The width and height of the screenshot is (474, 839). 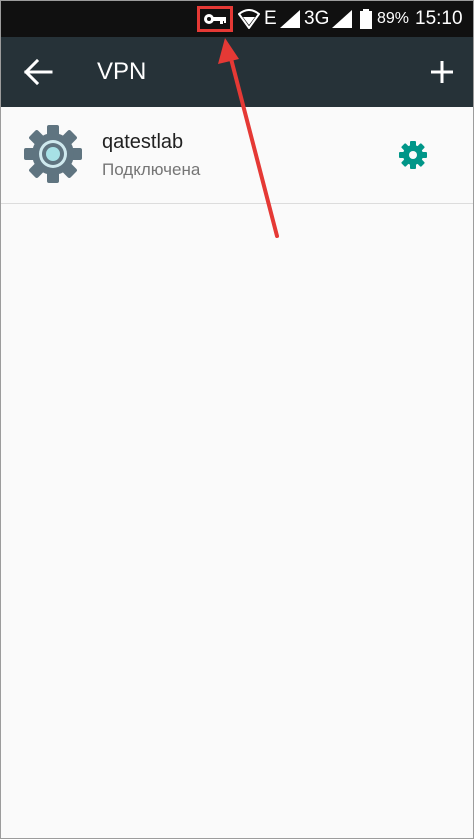 What do you see at coordinates (151, 169) in the screenshot?
I see `vpn-status: Подключена` at bounding box center [151, 169].